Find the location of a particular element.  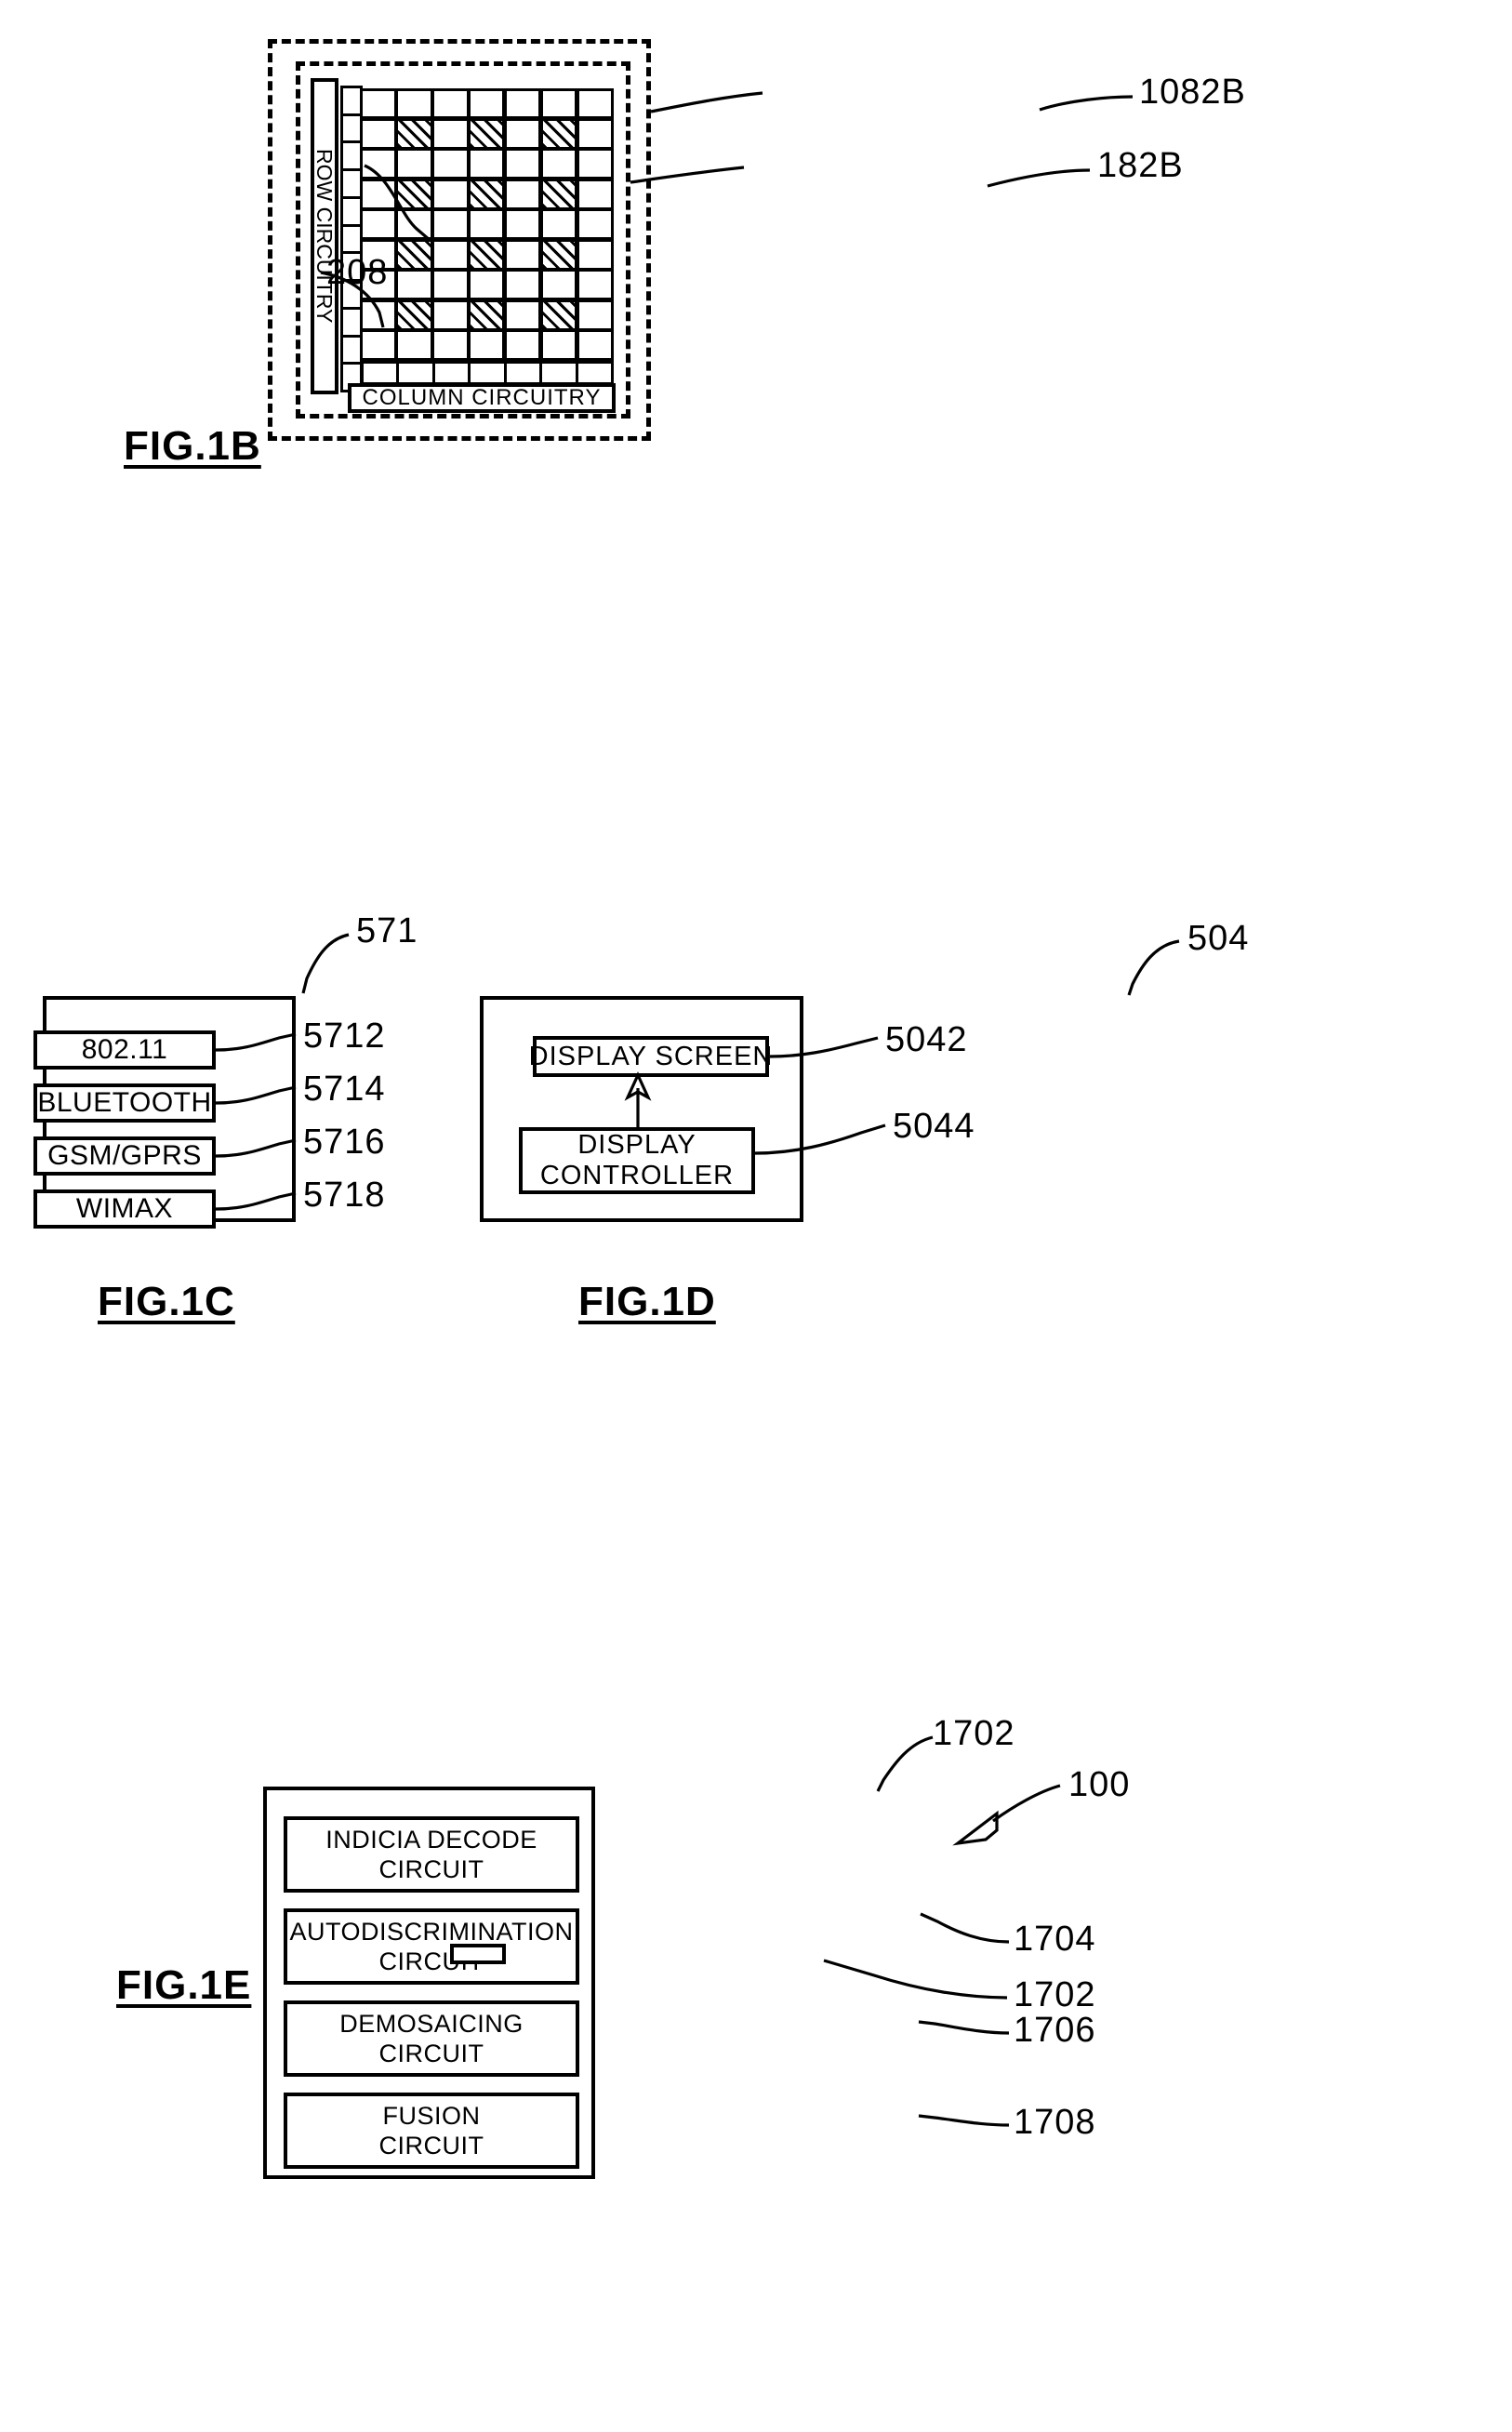

fig1e-leader-lines is located at coordinates (942, 1931).